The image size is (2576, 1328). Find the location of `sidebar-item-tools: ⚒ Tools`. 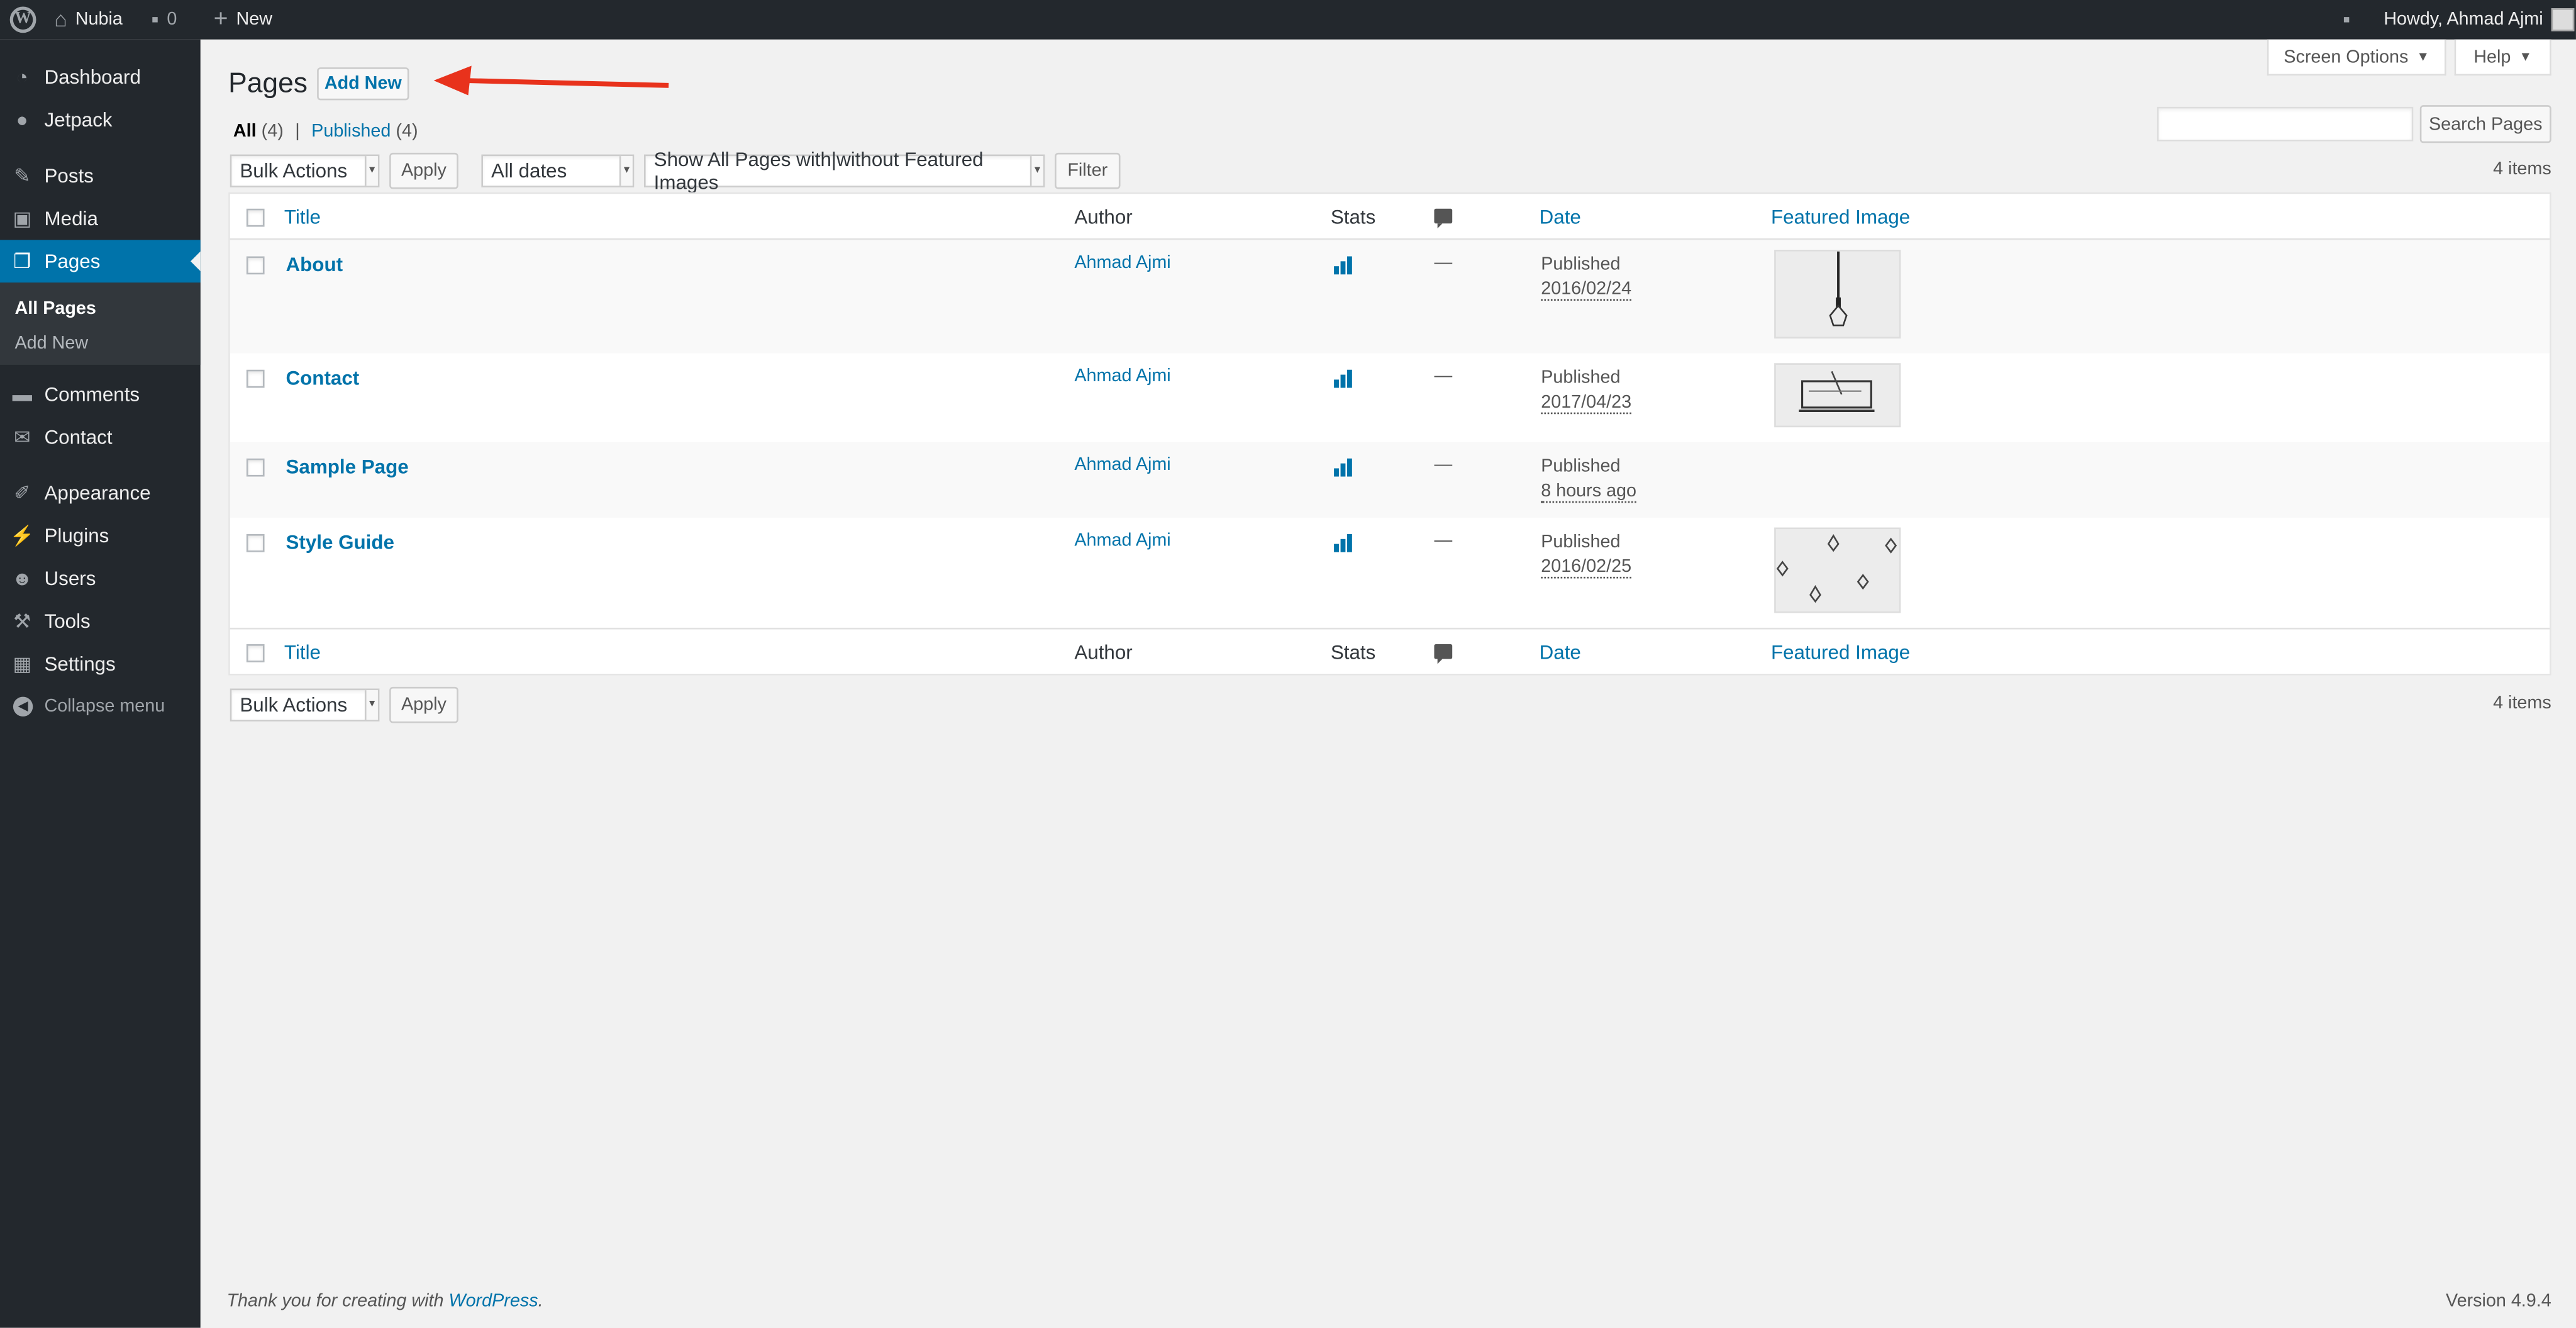

sidebar-item-tools: ⚒ Tools is located at coordinates (100, 621).